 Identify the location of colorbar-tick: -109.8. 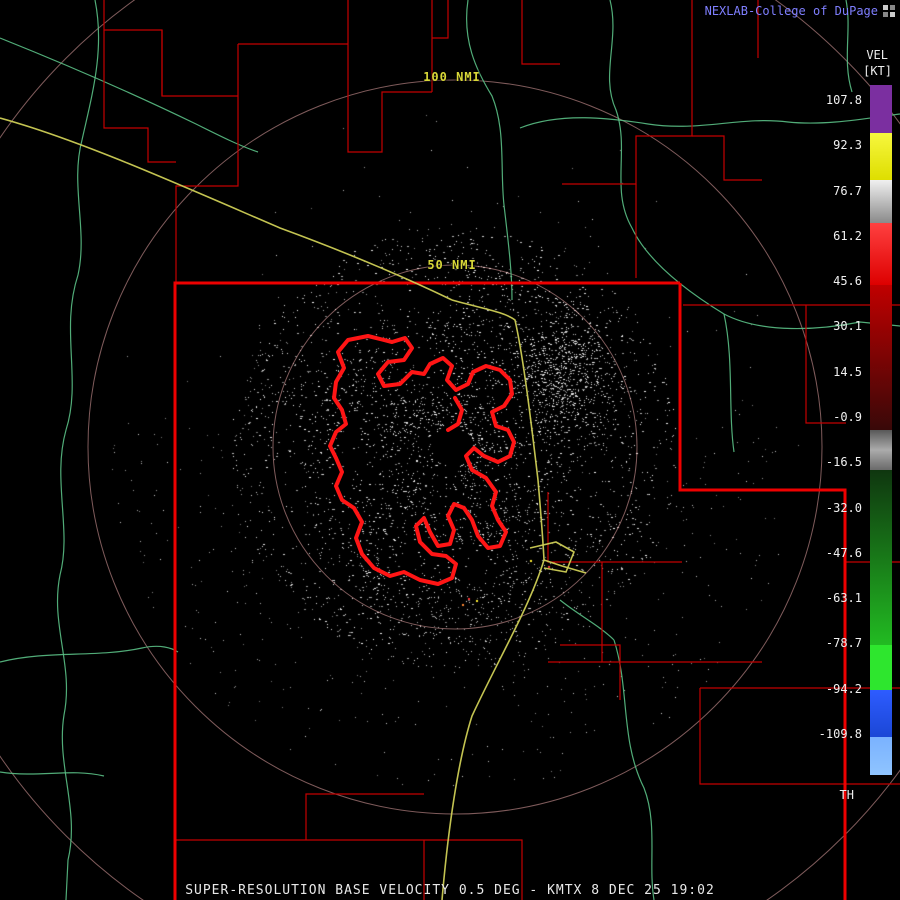
(840, 733).